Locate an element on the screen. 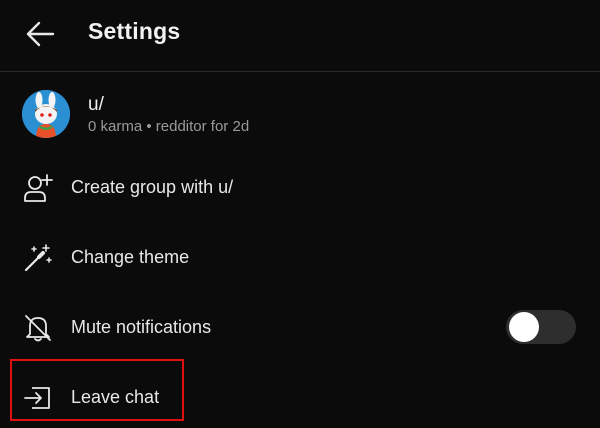 The width and height of the screenshot is (600, 428). snoo-avatar-icon is located at coordinates (46, 114).